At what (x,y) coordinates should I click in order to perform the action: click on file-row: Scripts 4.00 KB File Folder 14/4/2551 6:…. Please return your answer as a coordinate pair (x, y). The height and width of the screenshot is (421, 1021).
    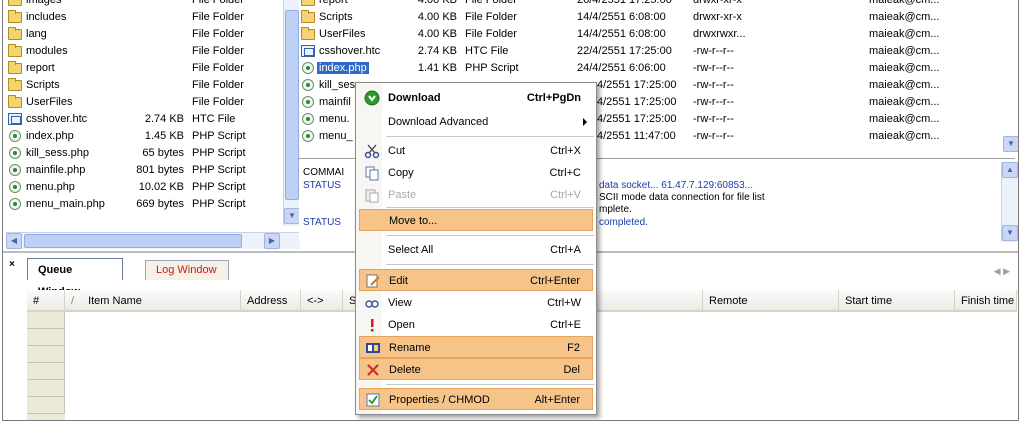
    Looking at the image, I should click on (657, 17).